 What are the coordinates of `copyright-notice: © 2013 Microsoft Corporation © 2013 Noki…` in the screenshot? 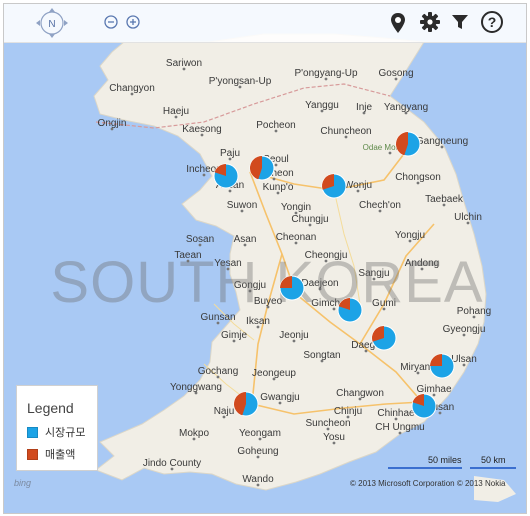 It's located at (428, 483).